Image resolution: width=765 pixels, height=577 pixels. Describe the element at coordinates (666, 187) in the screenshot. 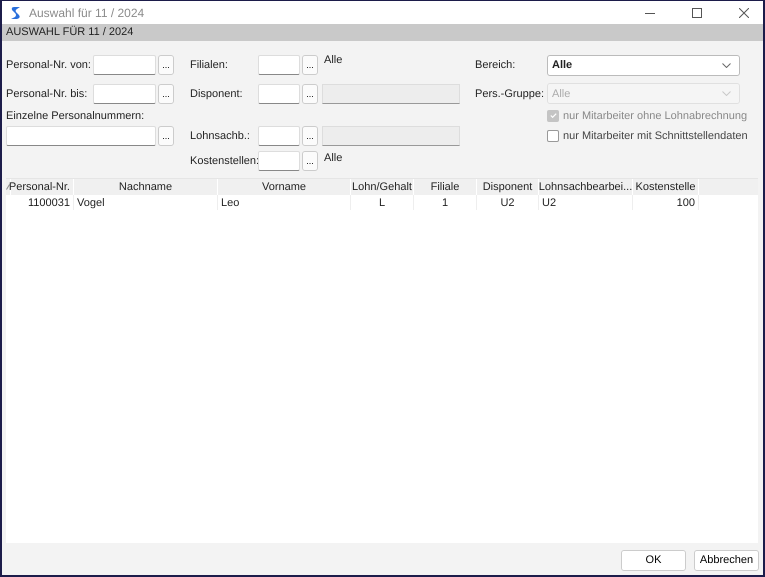

I see `column-header: Kostenstelle` at that location.